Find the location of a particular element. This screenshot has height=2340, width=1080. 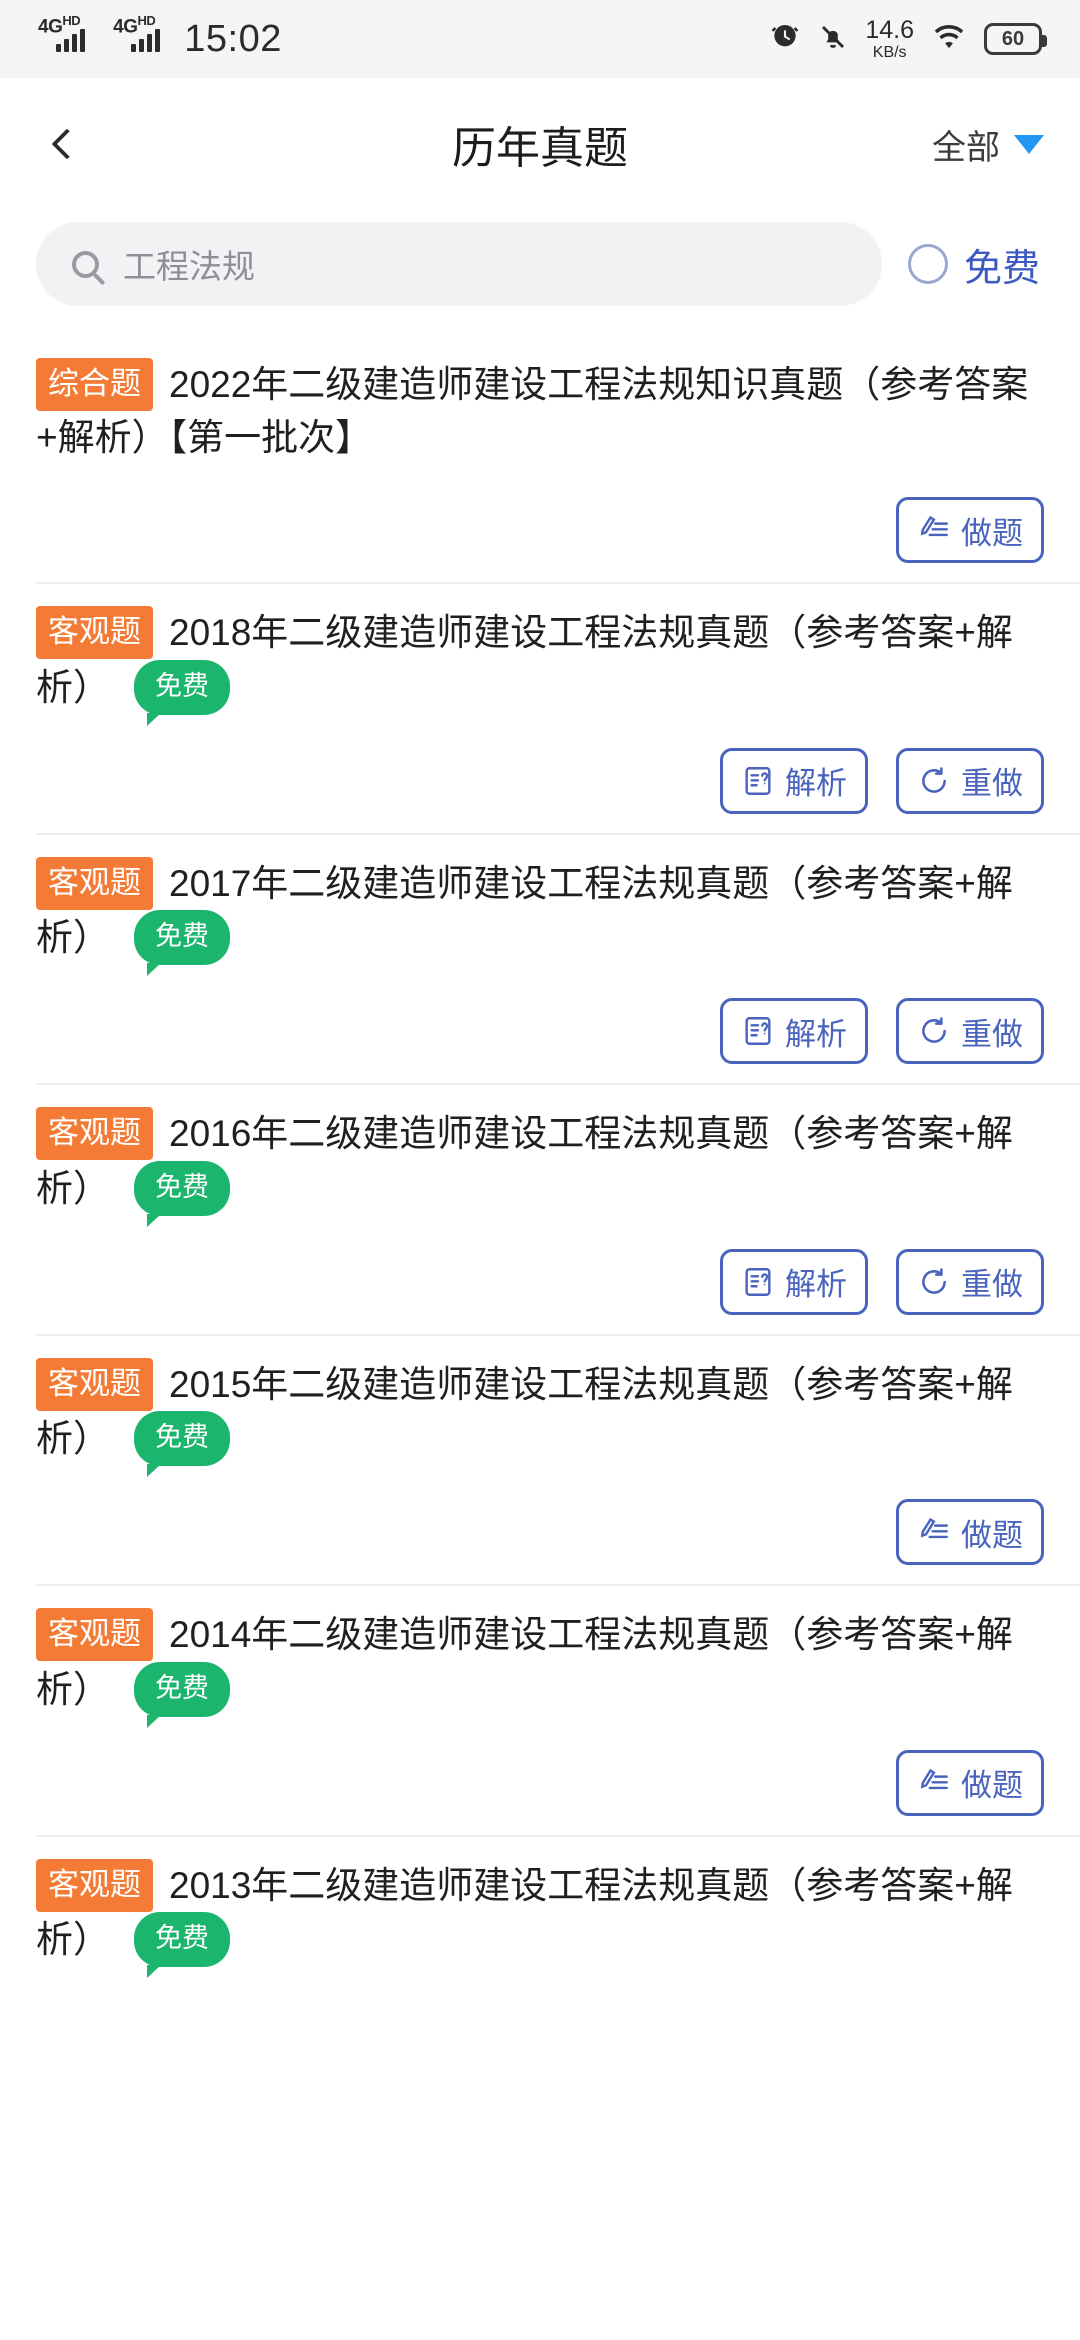

list-item: 客观题 2018年二级建造师建设工程法规真题（参考答案+解析） 免费 解析 重做 is located at coordinates (540, 707).